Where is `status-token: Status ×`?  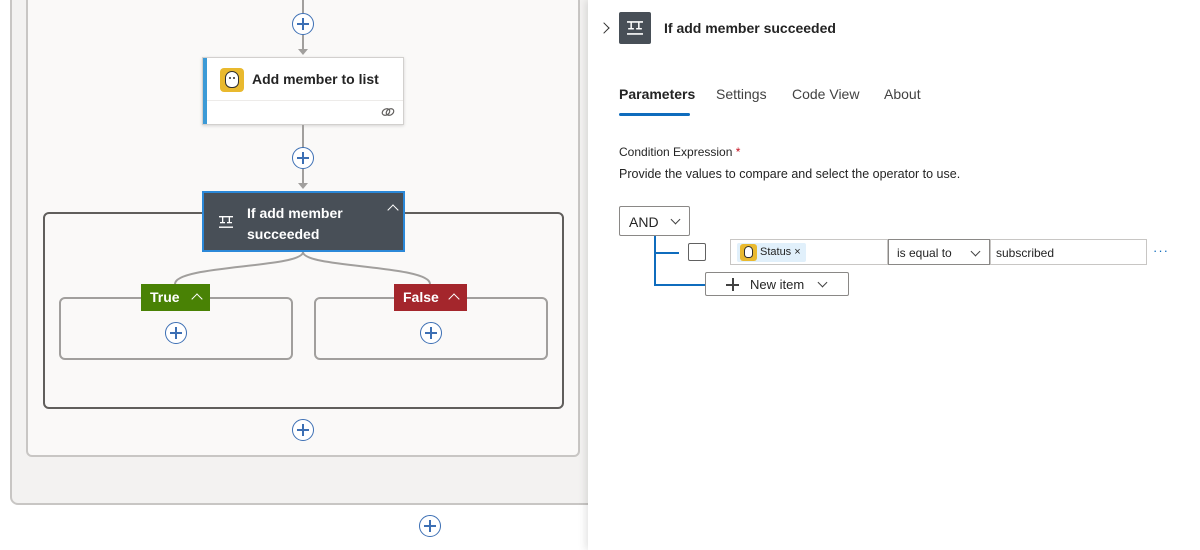 status-token: Status × is located at coordinates (771, 252).